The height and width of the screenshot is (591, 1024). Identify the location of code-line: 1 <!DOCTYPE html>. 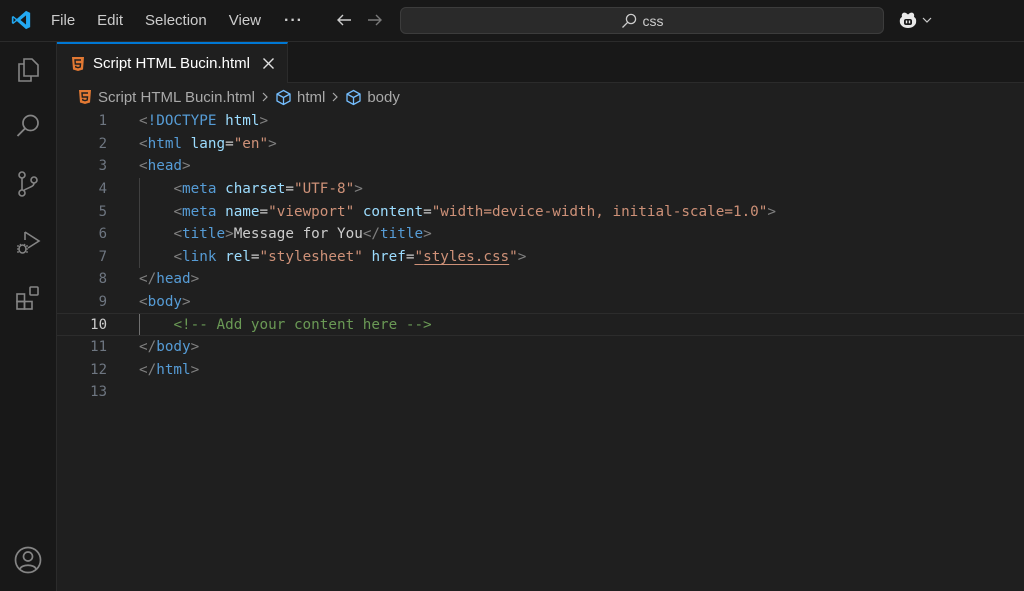
(540, 121).